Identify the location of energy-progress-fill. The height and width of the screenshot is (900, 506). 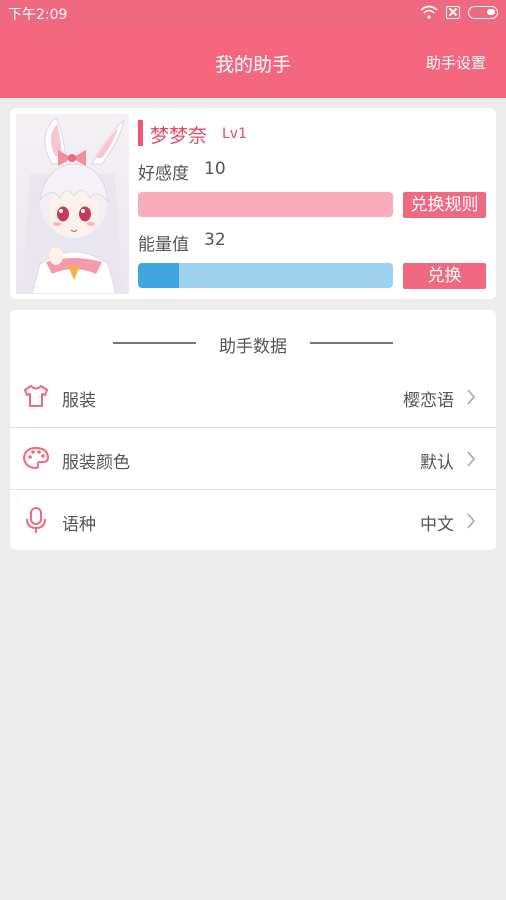
(158, 275).